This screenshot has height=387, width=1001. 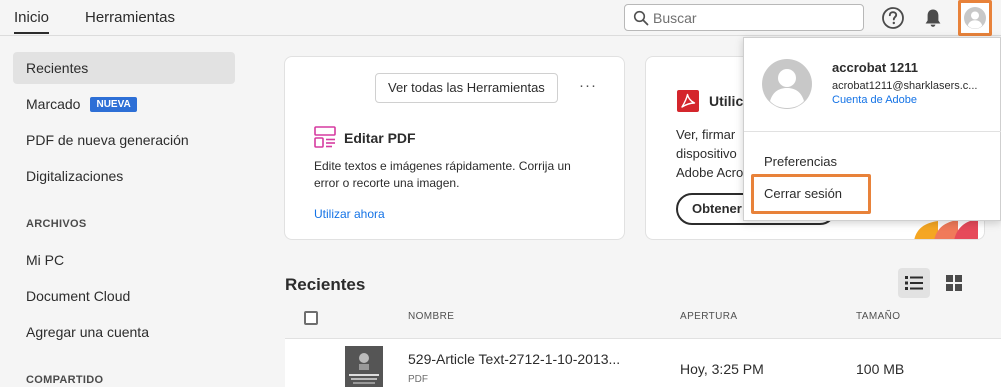 I want to click on file-thumbnail, so click(x=364, y=366).